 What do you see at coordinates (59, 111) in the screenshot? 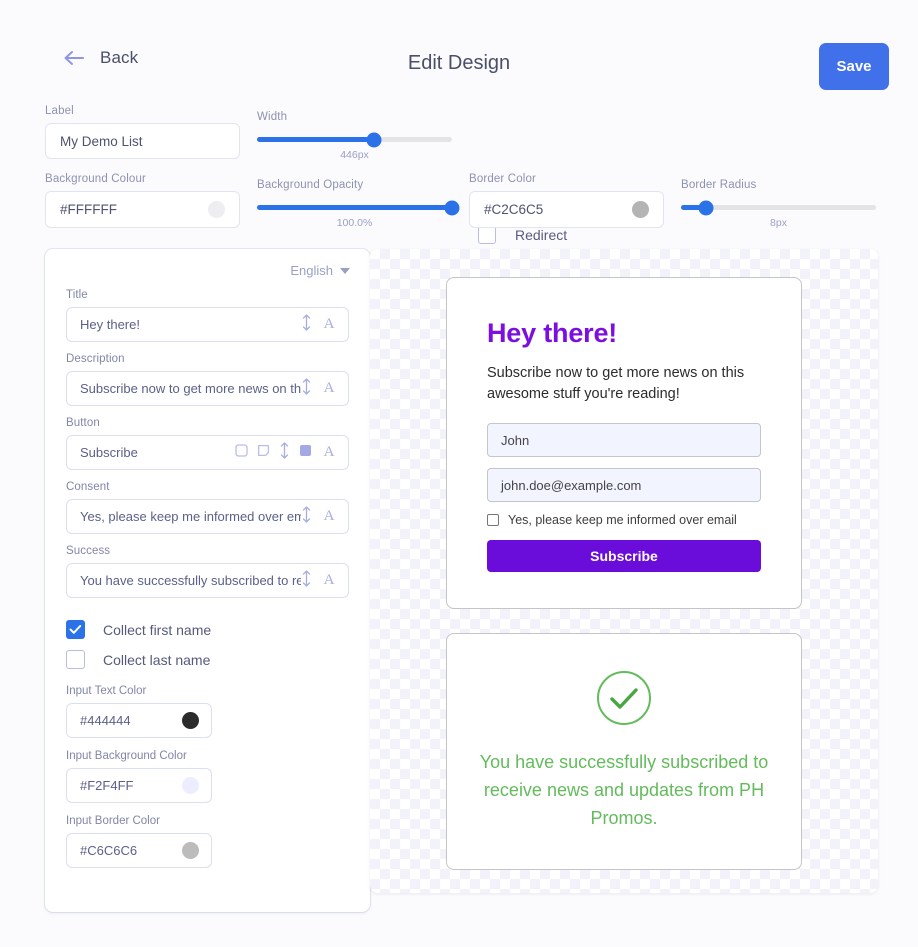
I see `label-field-label: Label` at bounding box center [59, 111].